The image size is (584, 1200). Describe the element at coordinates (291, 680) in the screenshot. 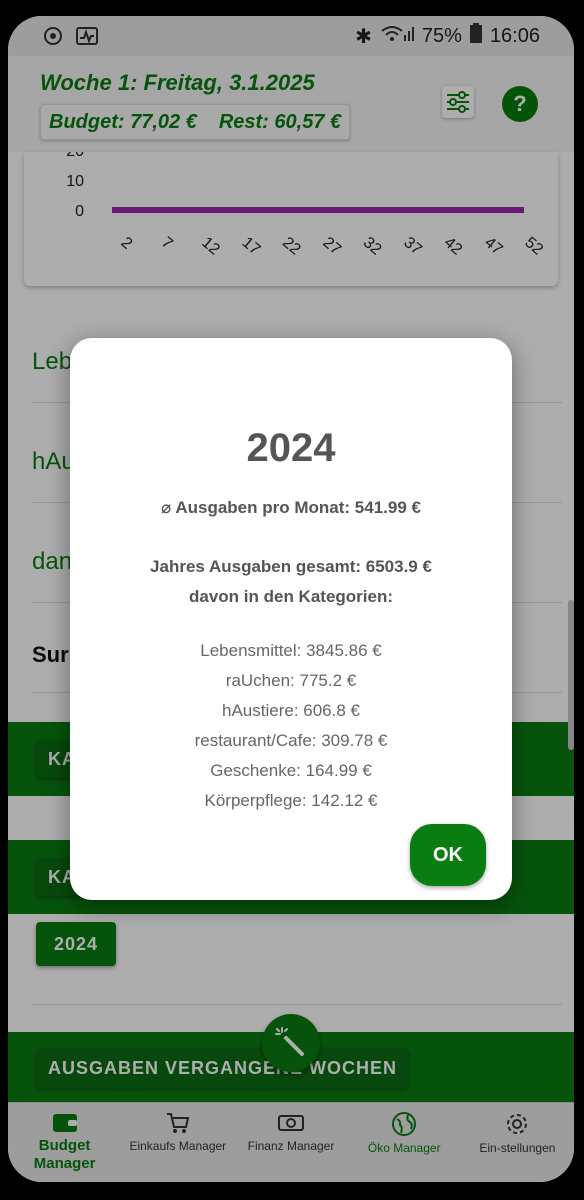

I see `category-line: raUchen: 775.2 €` at that location.